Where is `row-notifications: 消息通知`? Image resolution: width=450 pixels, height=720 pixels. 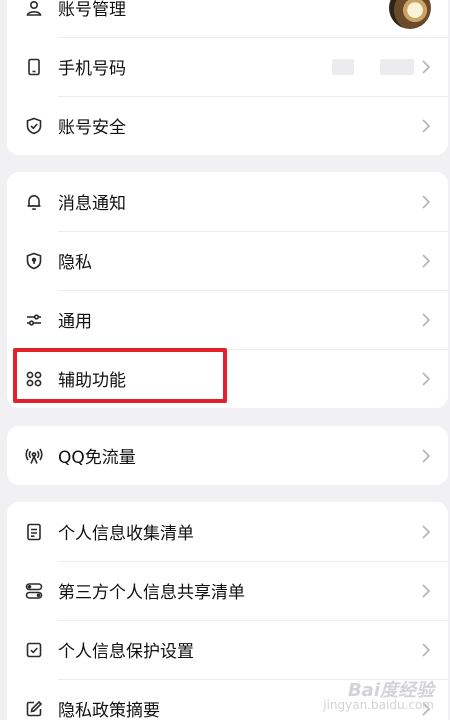 row-notifications: 消息通知 is located at coordinates (227, 201).